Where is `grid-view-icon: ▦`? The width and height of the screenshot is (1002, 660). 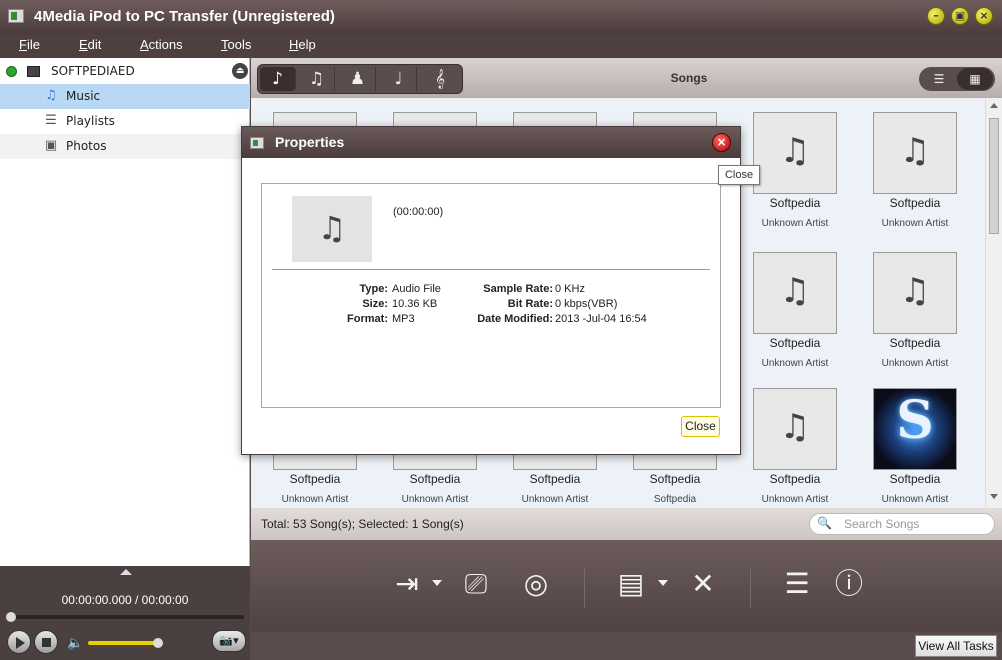 grid-view-icon: ▦ is located at coordinates (975, 79).